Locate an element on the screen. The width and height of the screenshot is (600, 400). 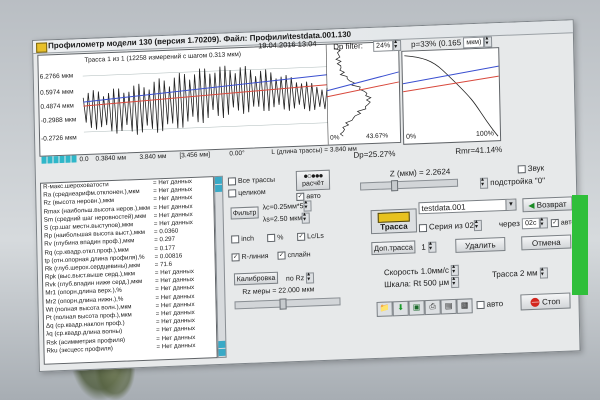
rz-slider-thumb is located at coordinates (283, 304).